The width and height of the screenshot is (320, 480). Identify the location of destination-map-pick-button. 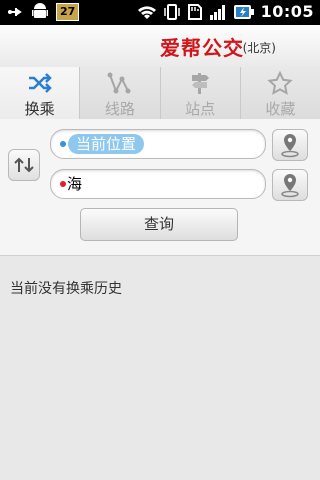
(290, 185).